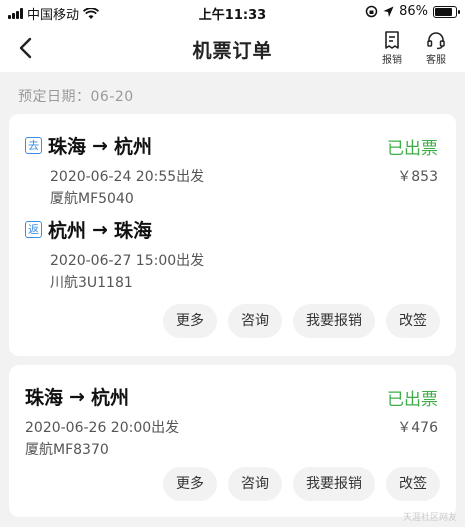  What do you see at coordinates (133, 231) in the screenshot?
I see `destination-city: 珠海` at bounding box center [133, 231].